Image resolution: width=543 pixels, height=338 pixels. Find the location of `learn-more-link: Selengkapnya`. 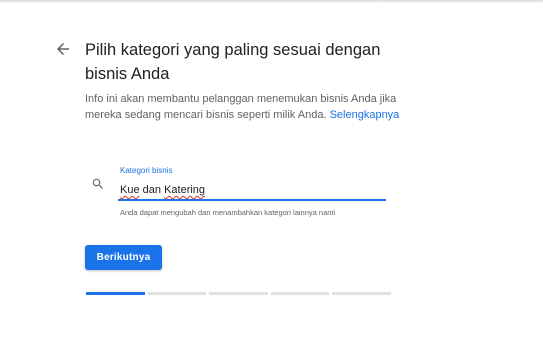

learn-more-link: Selengkapnya is located at coordinates (365, 115).